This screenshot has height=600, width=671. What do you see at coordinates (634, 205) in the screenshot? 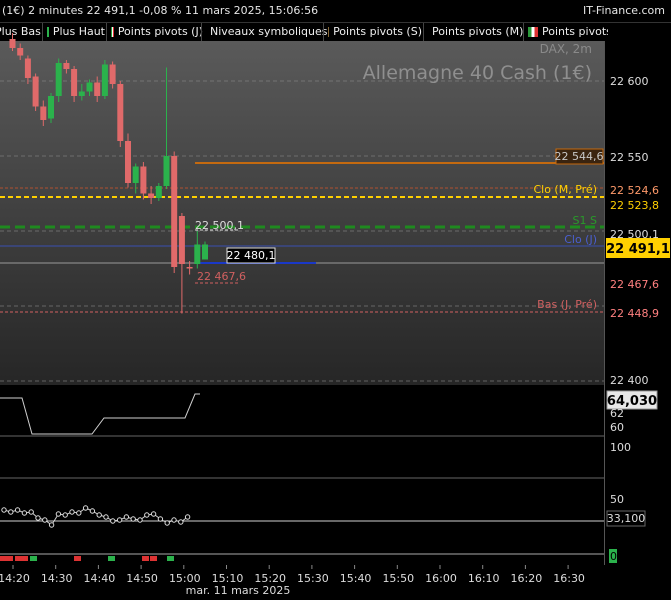
I see `price-tag-clo-m: 22 523,8` at bounding box center [634, 205].